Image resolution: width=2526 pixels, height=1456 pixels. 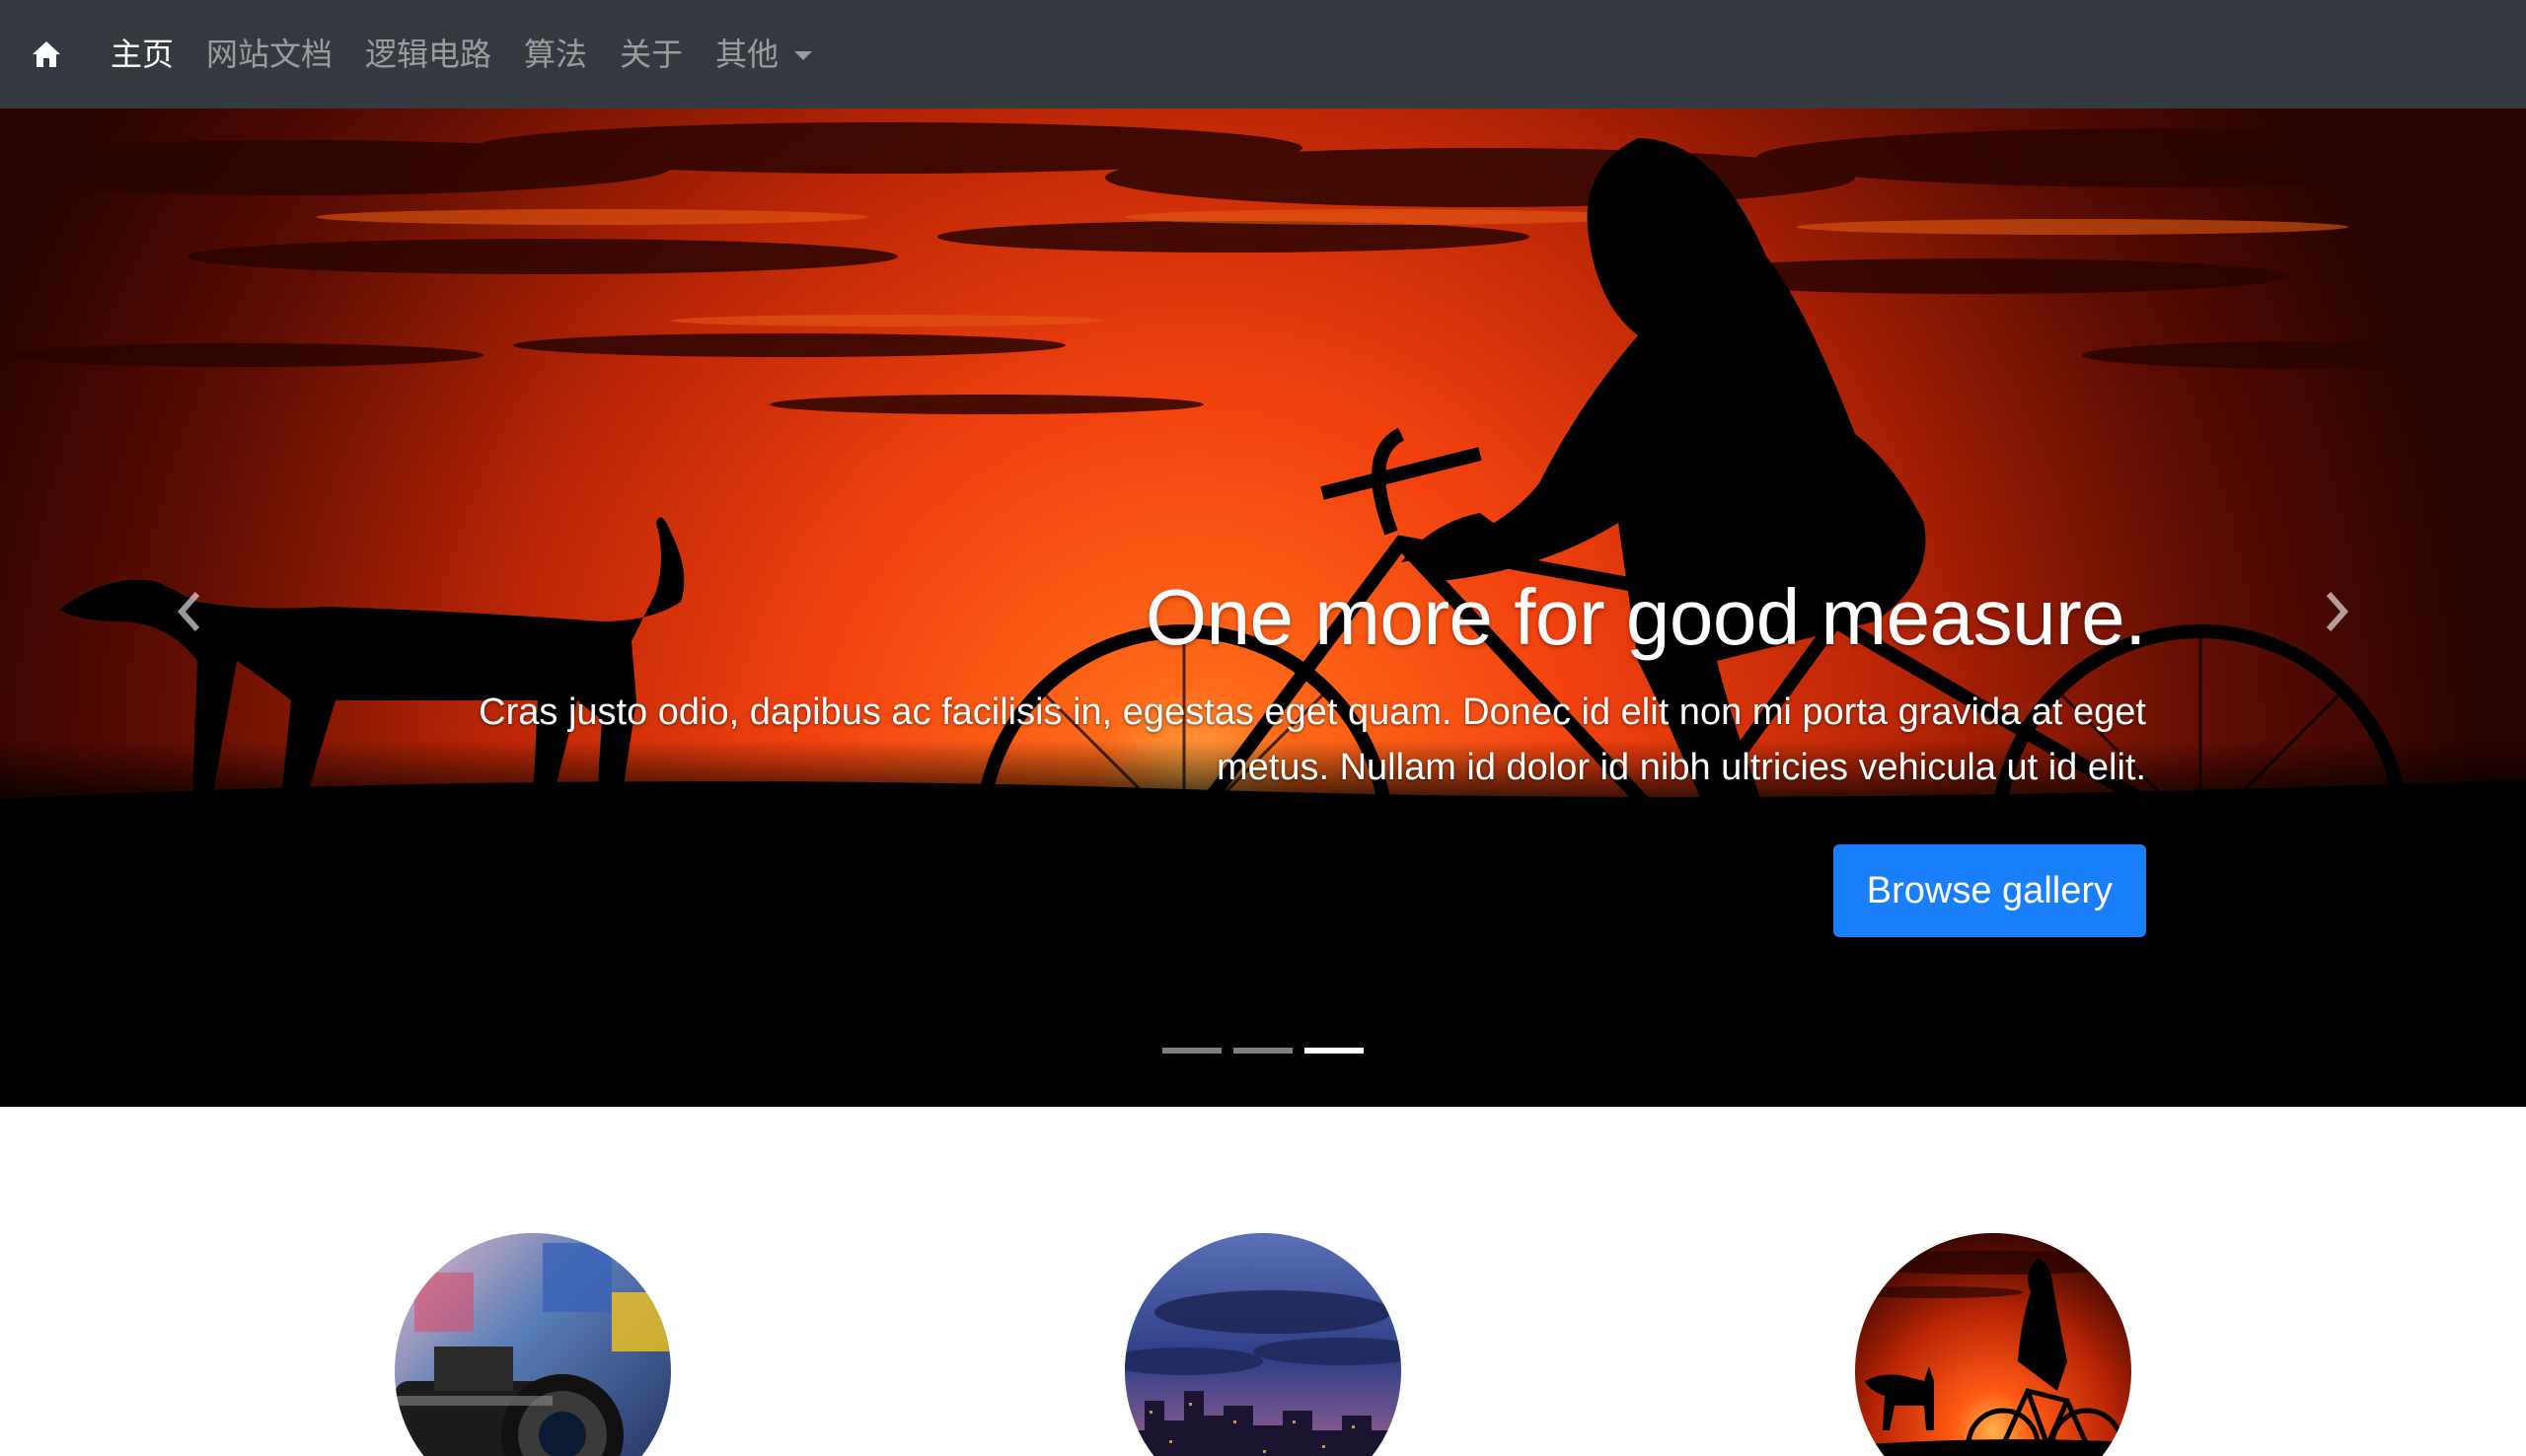 I want to click on nav-item-other-dropdown: 其他, so click(x=764, y=54).